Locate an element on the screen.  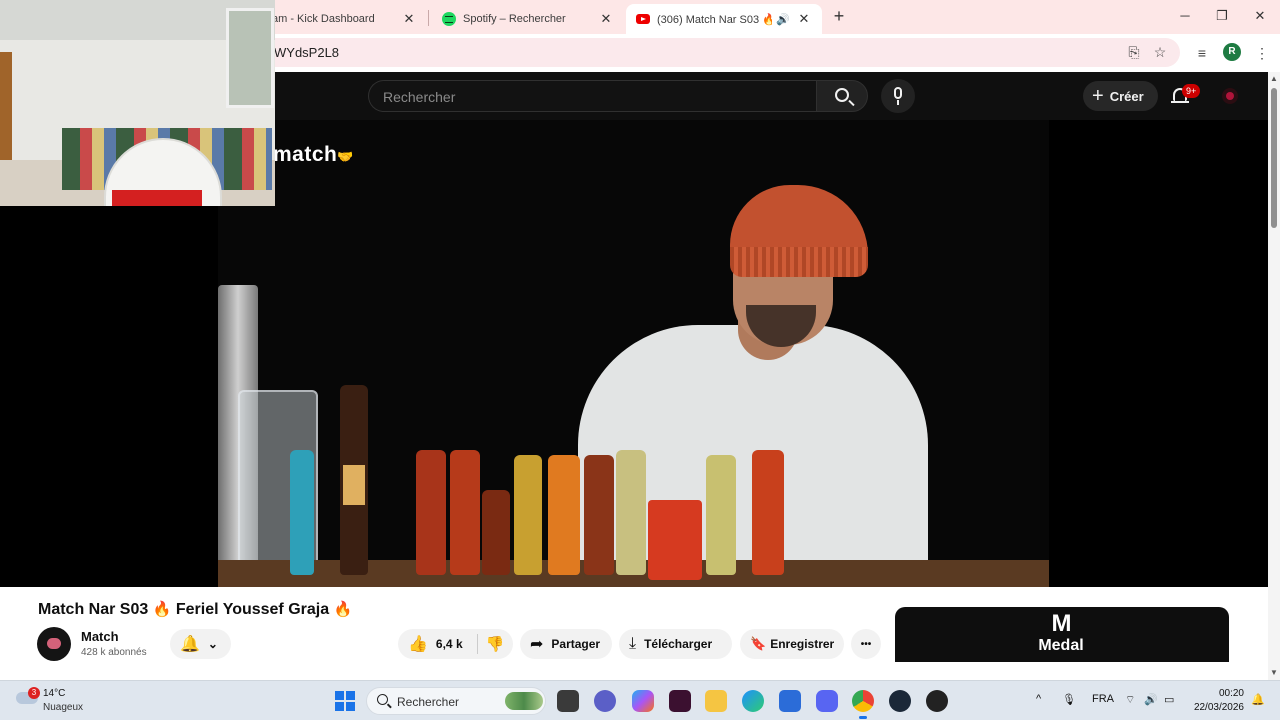
fire-icon: 🔥 is located at coordinates (162, 609).